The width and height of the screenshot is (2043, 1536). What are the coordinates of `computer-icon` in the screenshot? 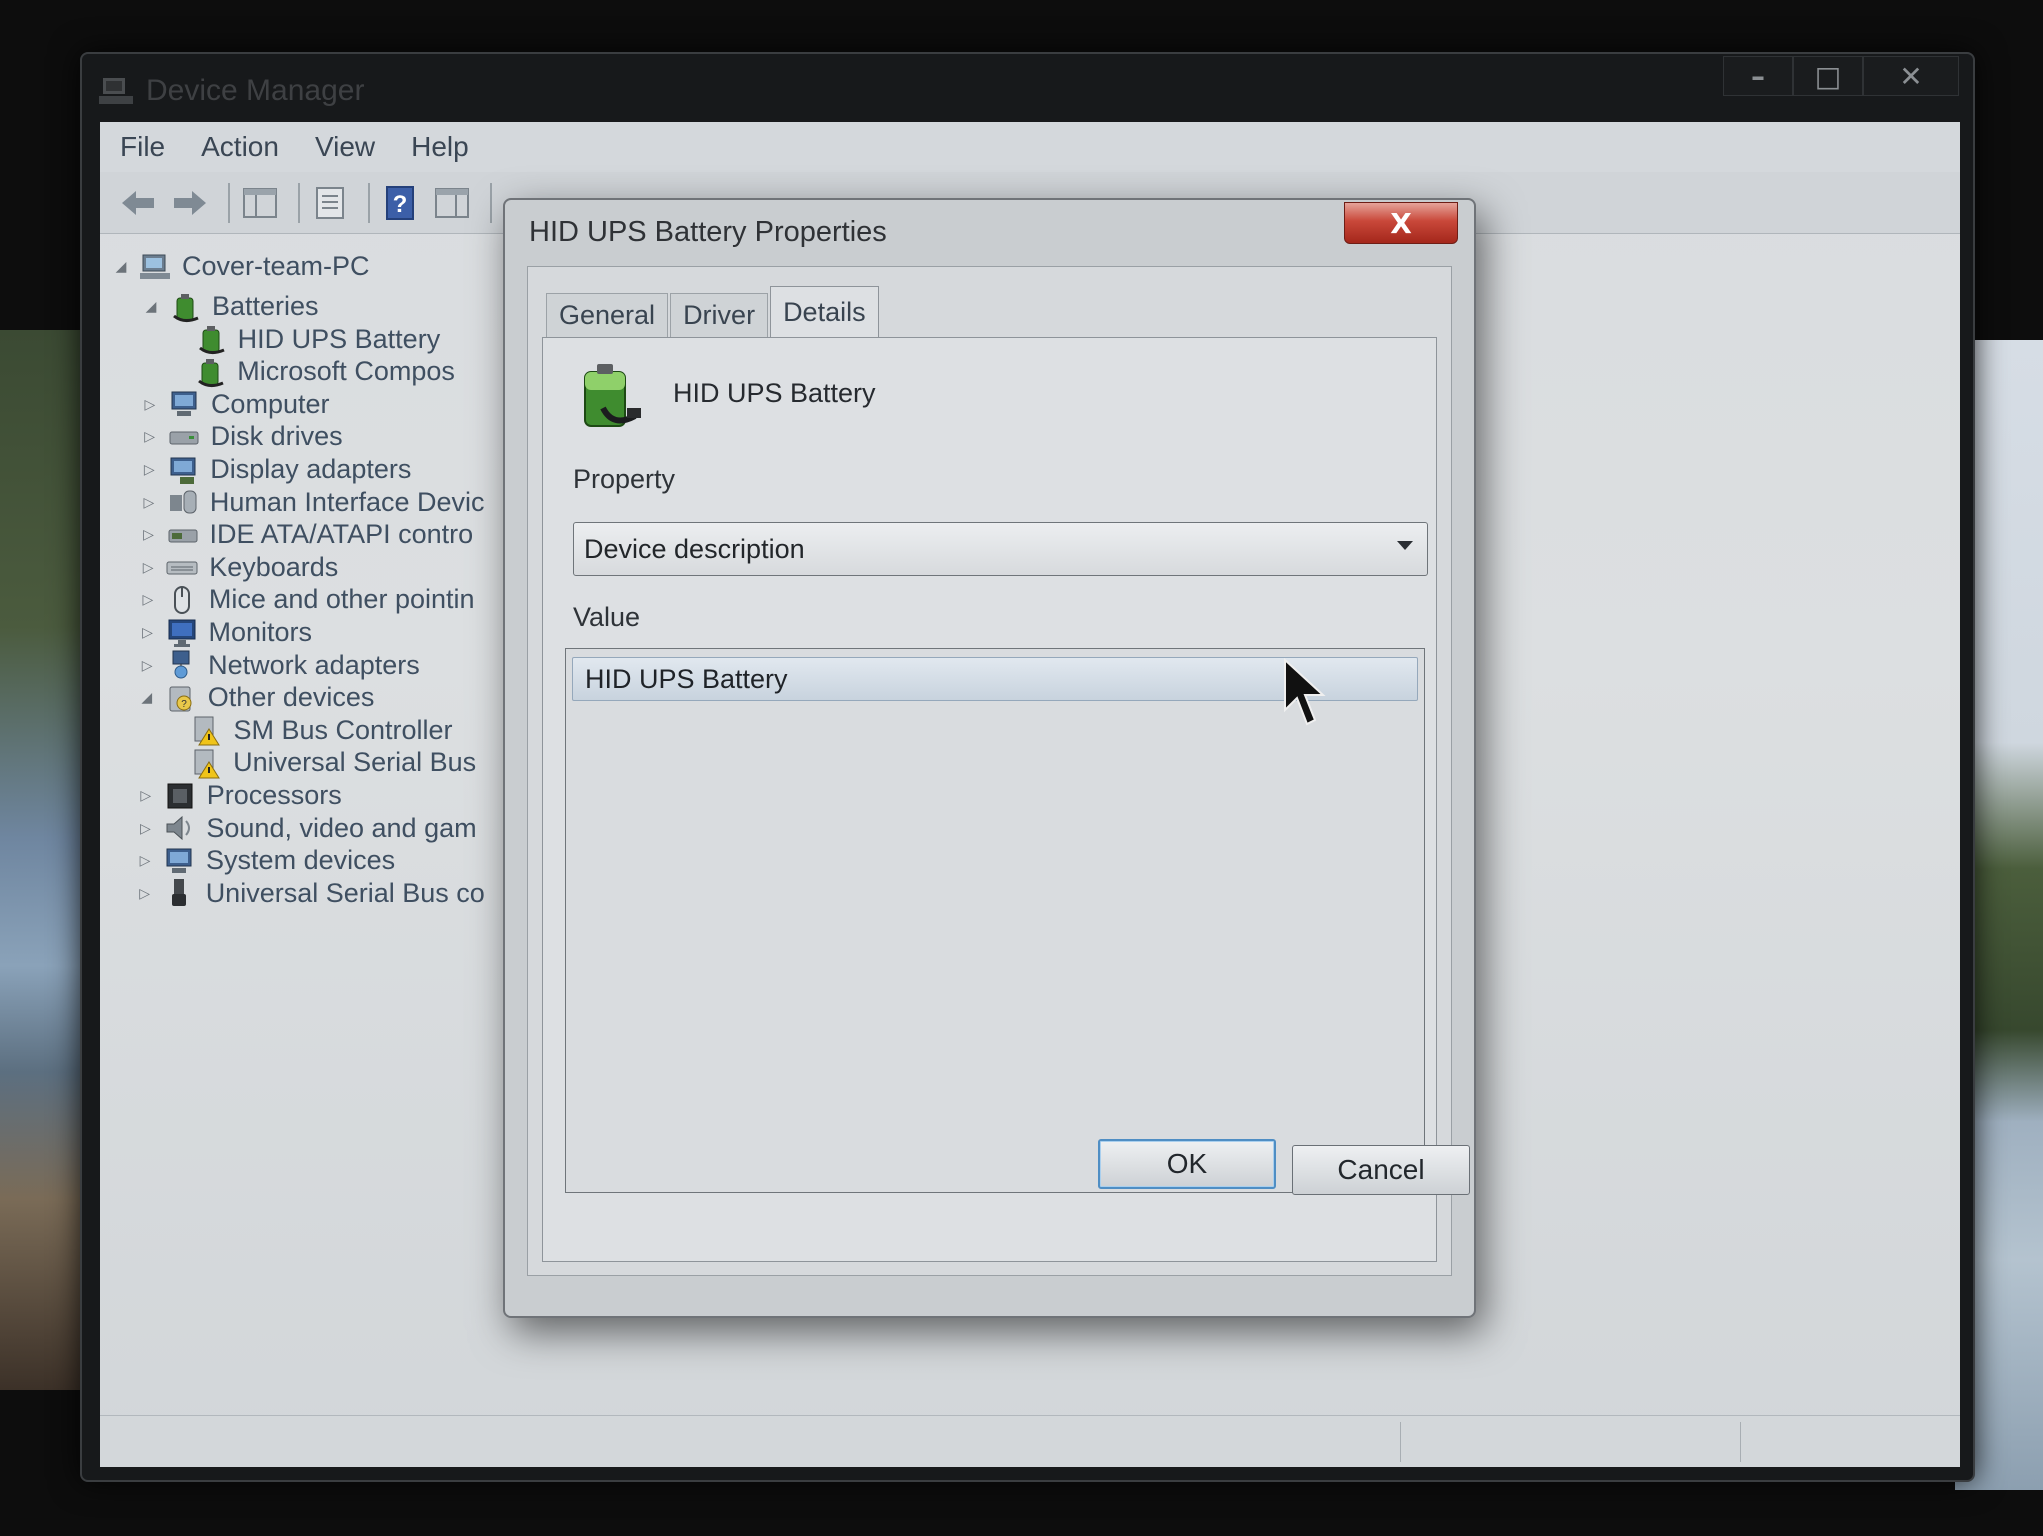 It's located at (155, 266).